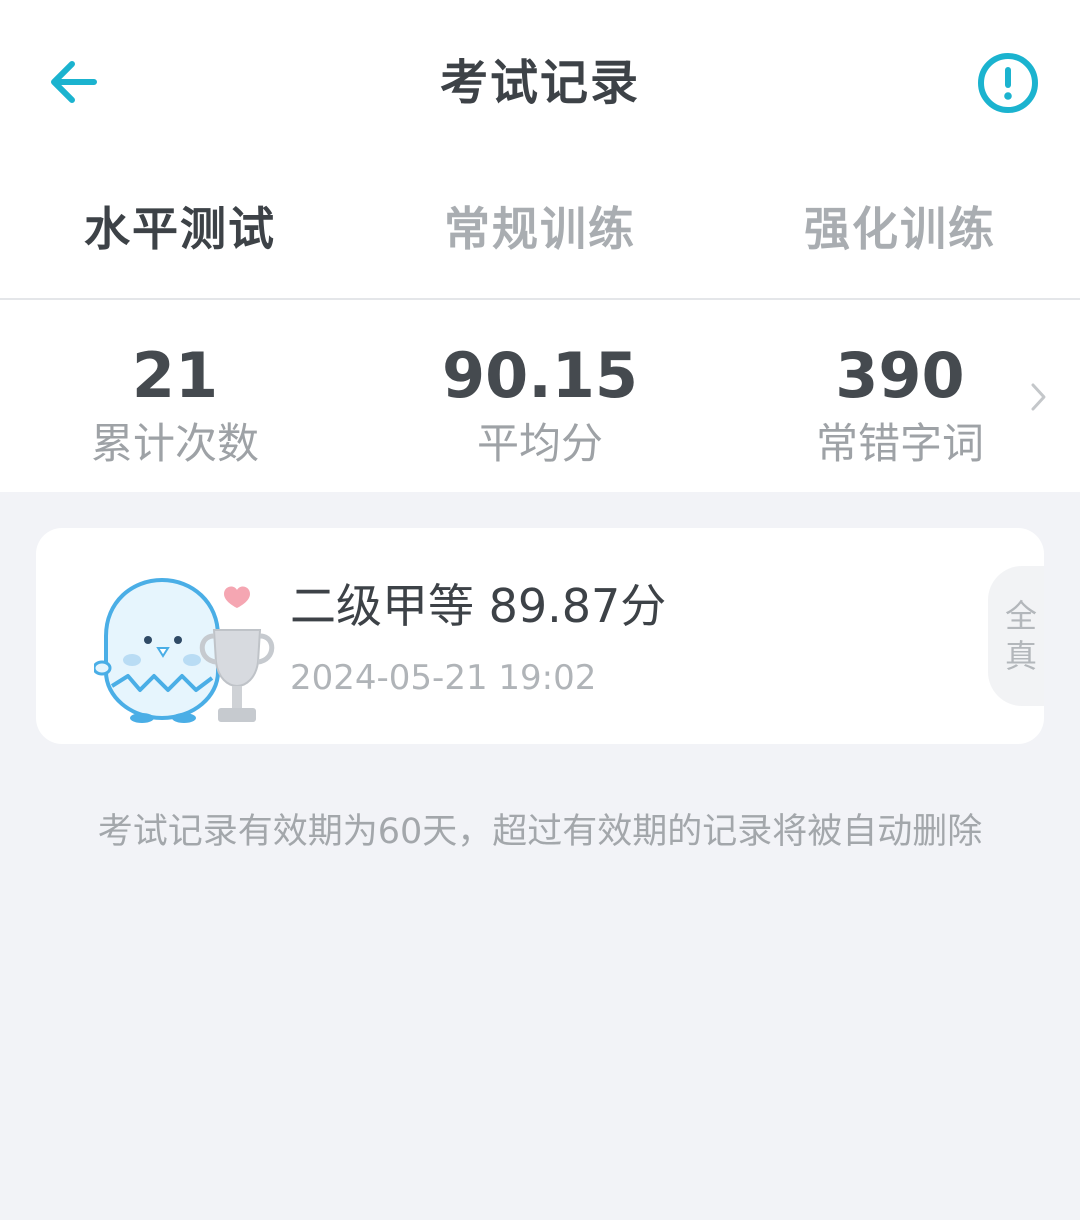  I want to click on tag-char: 真, so click(1020, 656).